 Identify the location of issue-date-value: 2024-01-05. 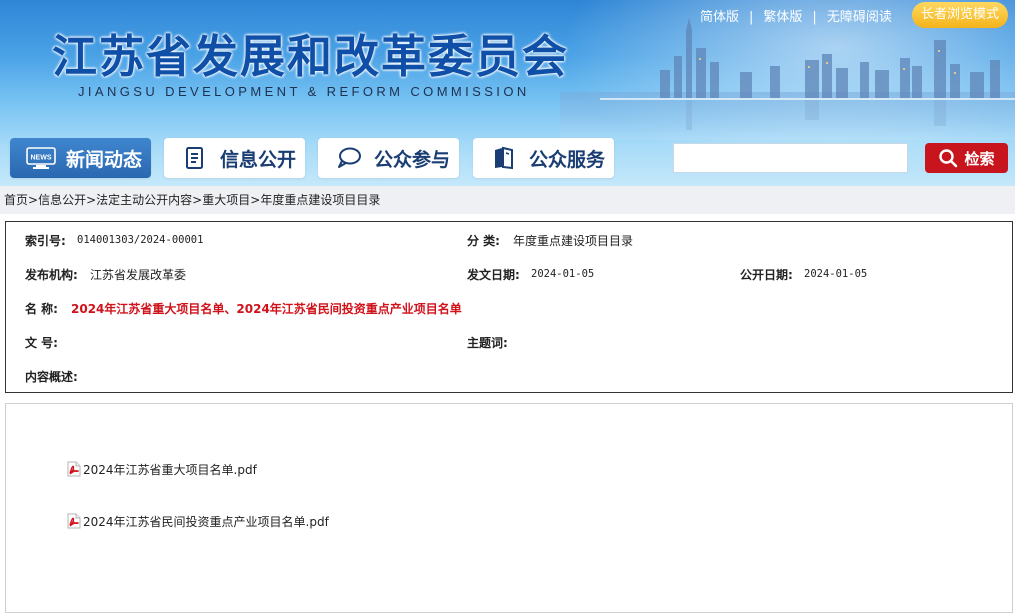
(563, 274).